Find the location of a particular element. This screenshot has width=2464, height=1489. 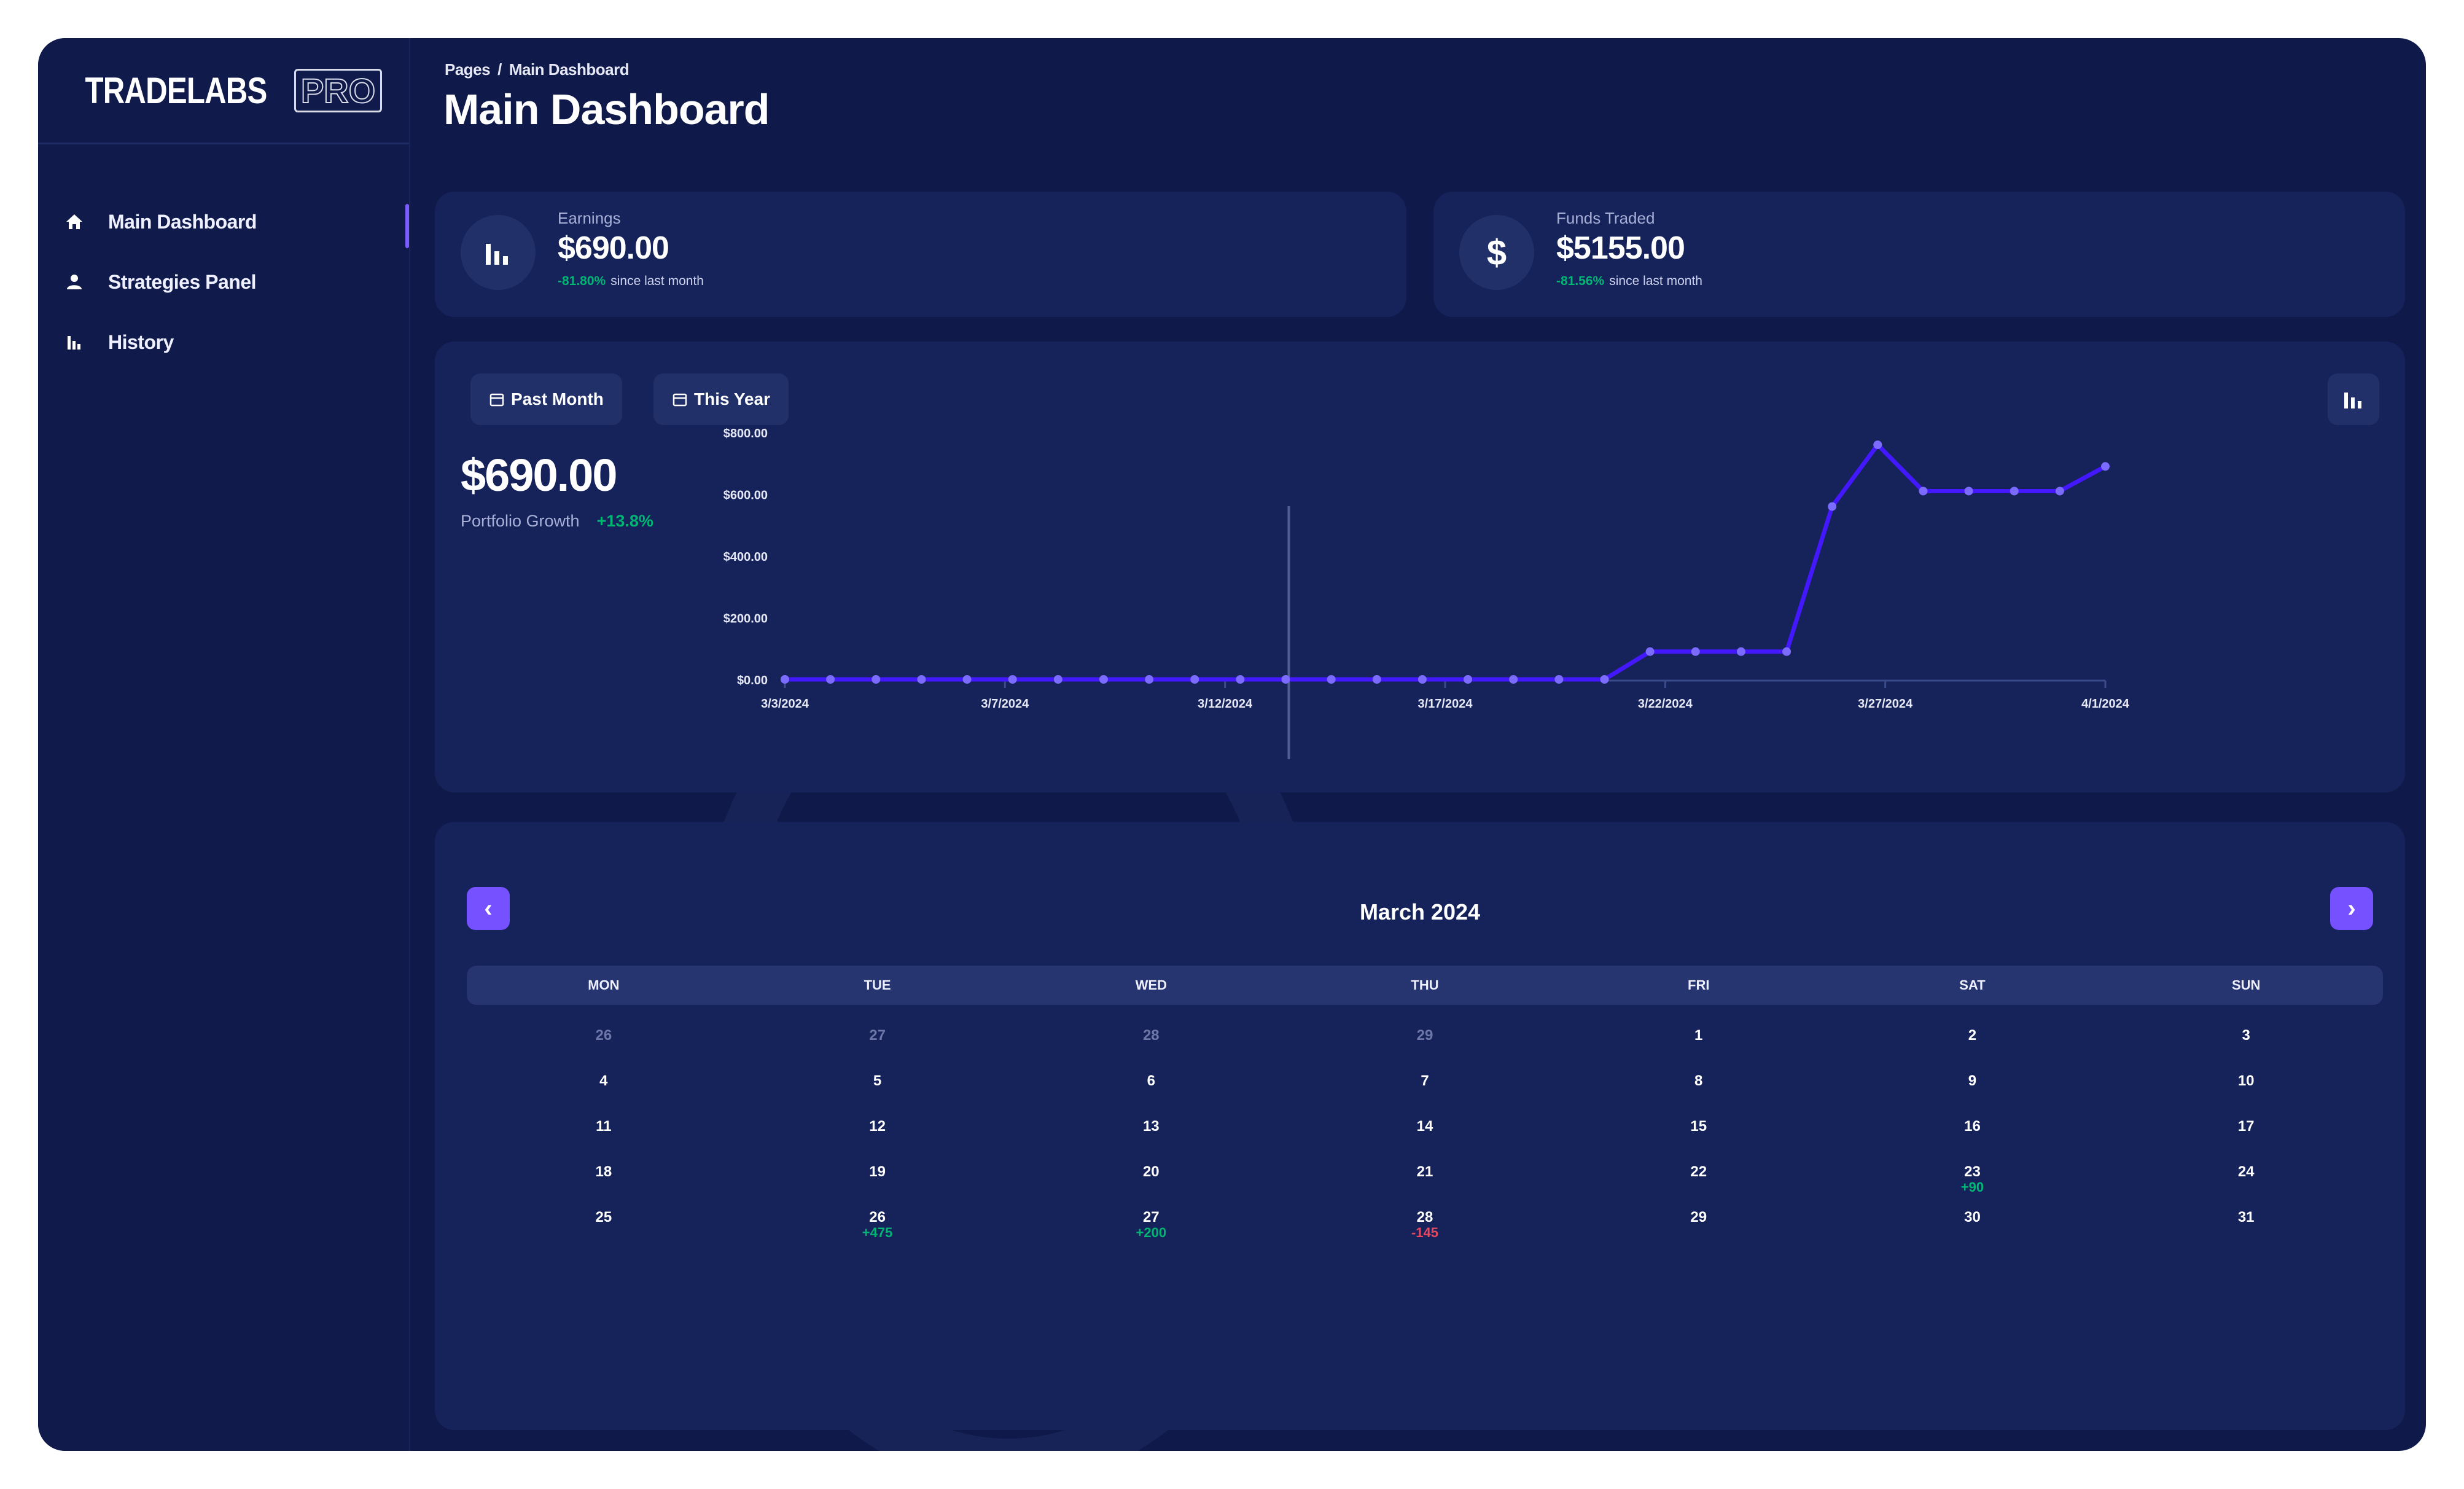

calendar-day-number: 12 is located at coordinates (878, 1126).